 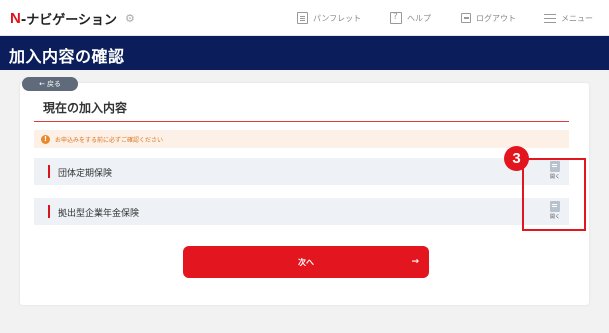 I want to click on logo-mark: N, so click(x=15, y=18).